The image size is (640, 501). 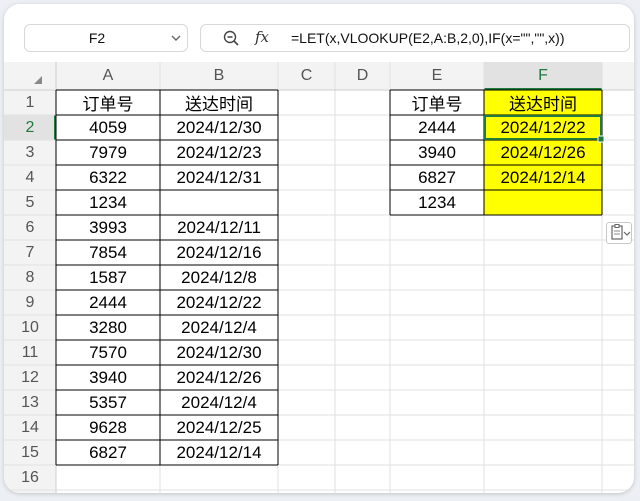 What do you see at coordinates (437, 202) in the screenshot?
I see `cell-e5: 1234` at bounding box center [437, 202].